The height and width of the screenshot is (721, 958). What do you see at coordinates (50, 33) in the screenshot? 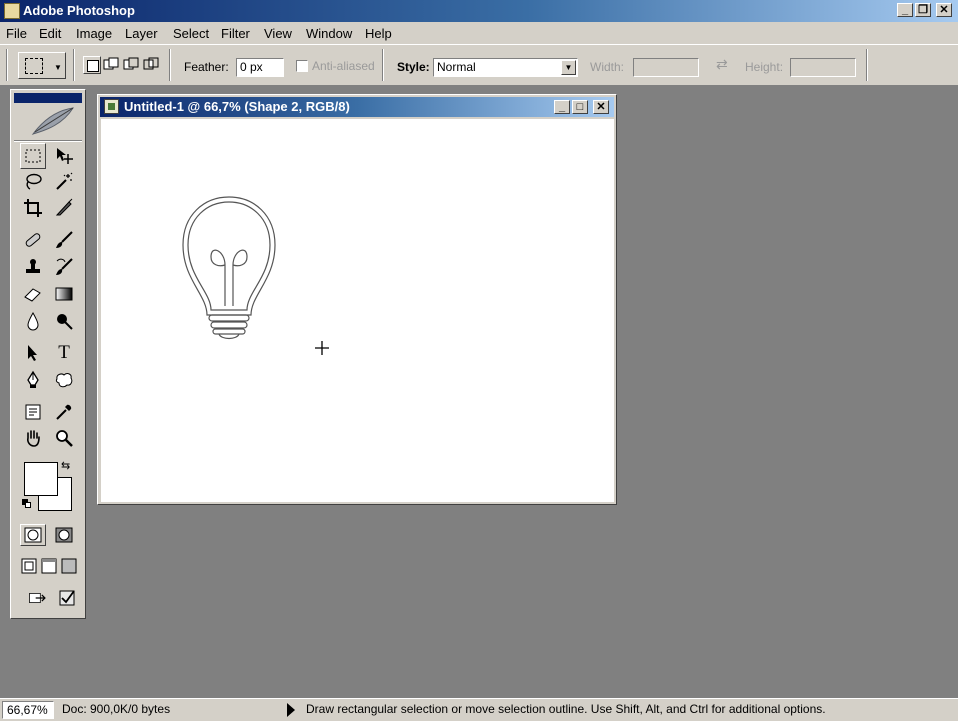
I see `menu-edit: Edit` at bounding box center [50, 33].